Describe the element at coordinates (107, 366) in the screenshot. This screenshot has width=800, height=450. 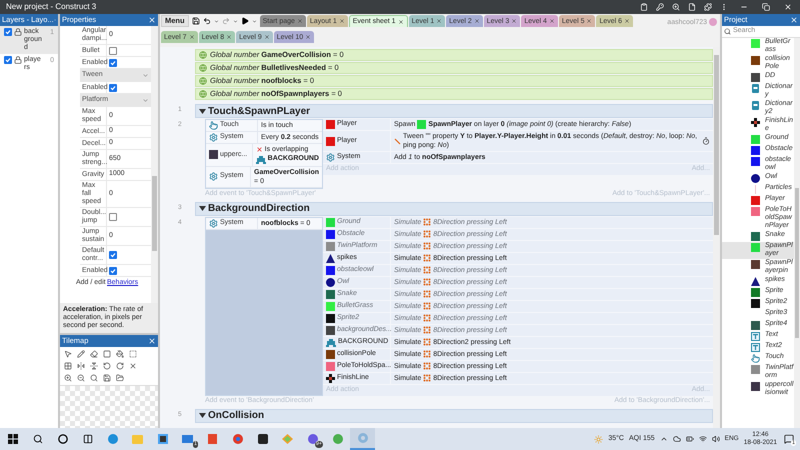
I see `rotate-left-icon` at that location.